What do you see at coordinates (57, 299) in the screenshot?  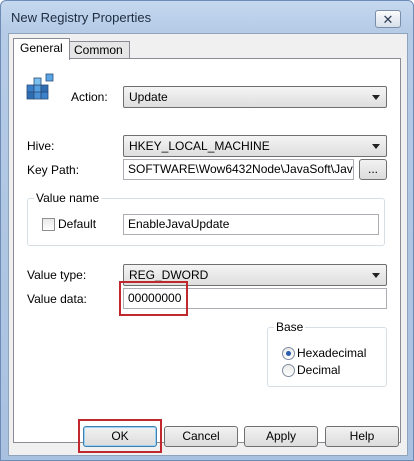 I see `value-data-label: Value data:` at bounding box center [57, 299].